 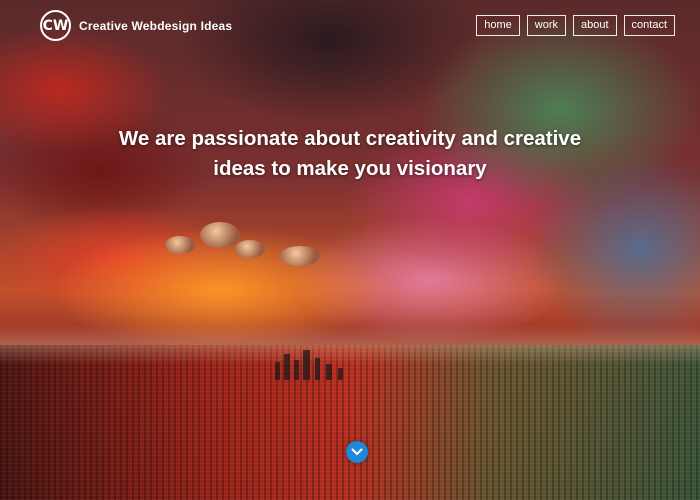 I want to click on nav-work: work, so click(x=546, y=25).